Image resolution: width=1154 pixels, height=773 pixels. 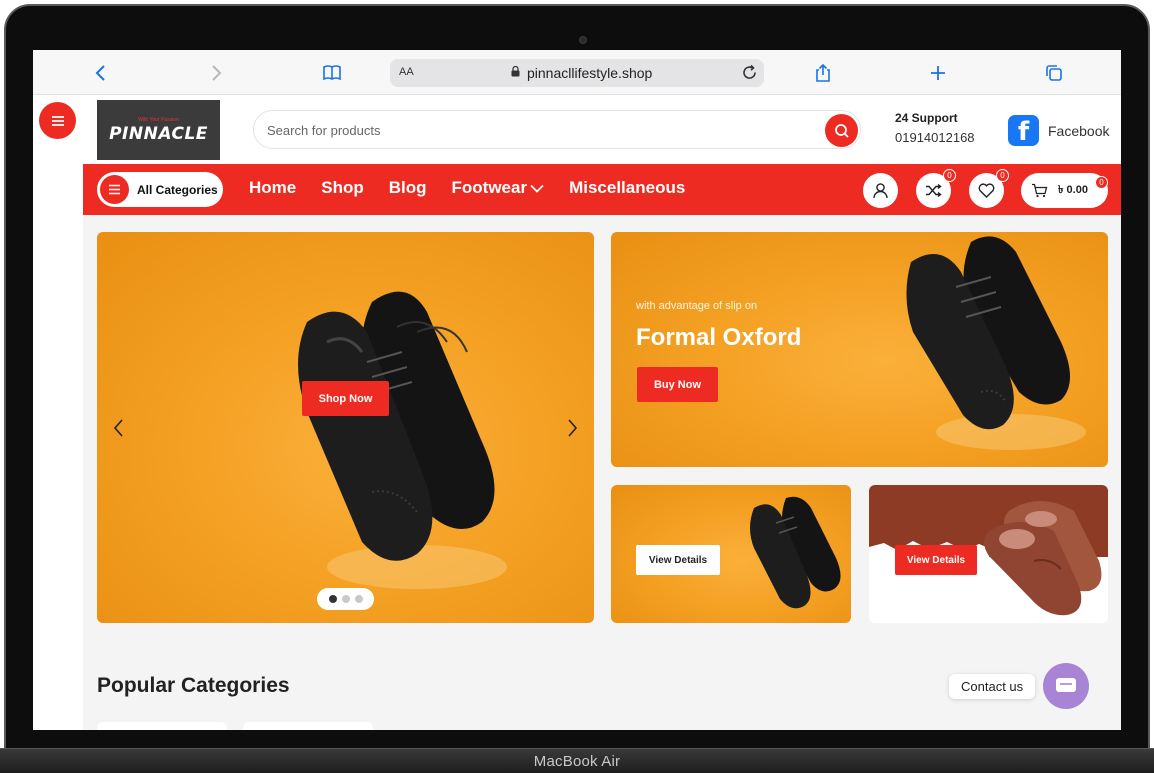 What do you see at coordinates (342, 188) in the screenshot?
I see `nav-shop: Shop` at bounding box center [342, 188].